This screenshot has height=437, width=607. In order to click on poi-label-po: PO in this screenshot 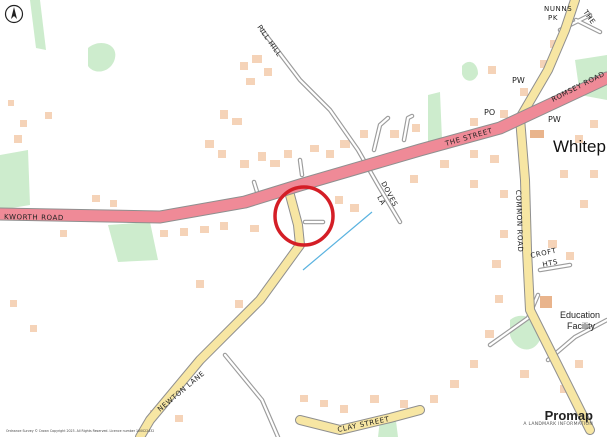, I will do `click(489, 112)`.